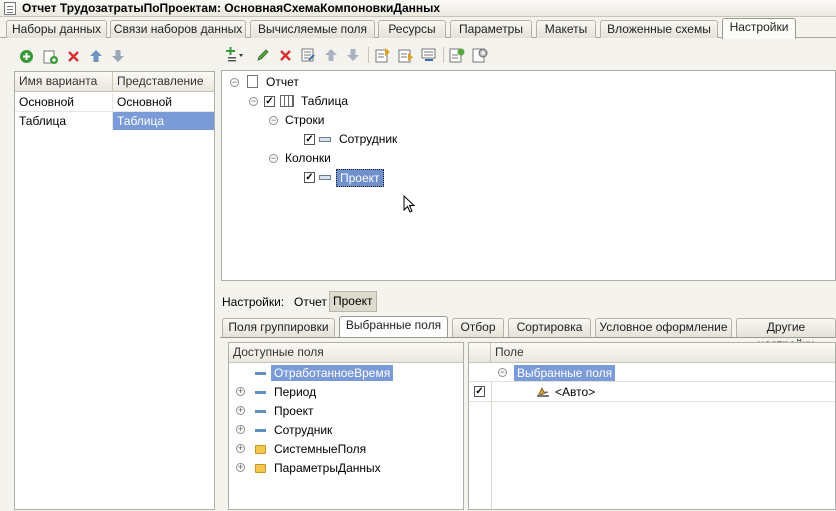  I want to click on tree-node-employee: Сотрудник, so click(368, 139).